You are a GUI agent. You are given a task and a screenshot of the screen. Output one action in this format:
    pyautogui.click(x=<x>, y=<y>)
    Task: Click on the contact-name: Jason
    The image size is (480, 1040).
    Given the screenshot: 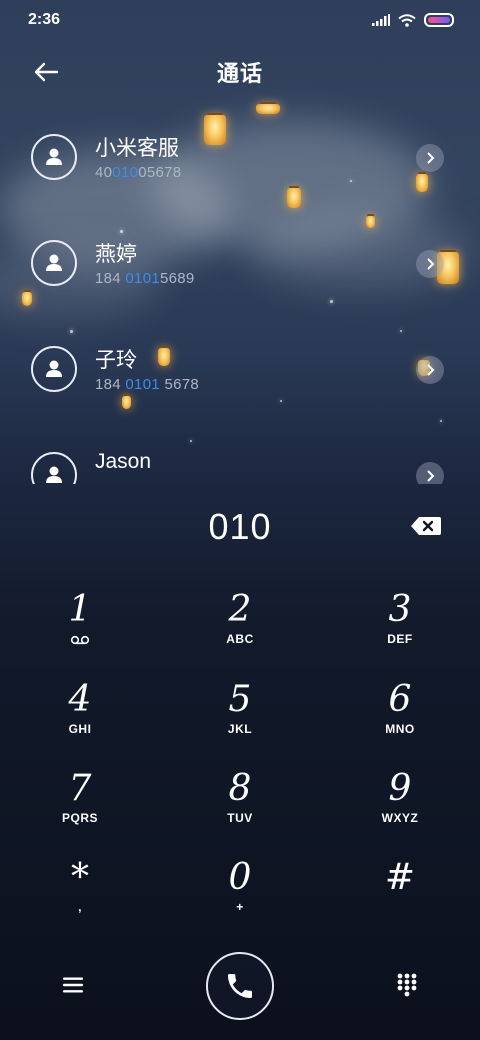 What is the action you would take?
    pyautogui.click(x=123, y=461)
    